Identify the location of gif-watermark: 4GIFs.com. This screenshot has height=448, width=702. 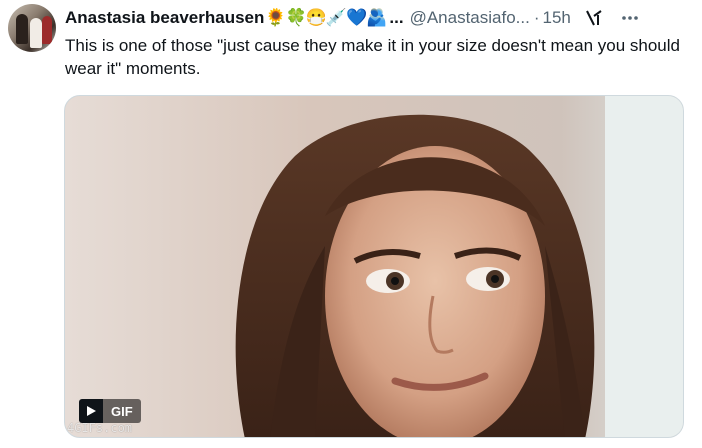
(100, 428).